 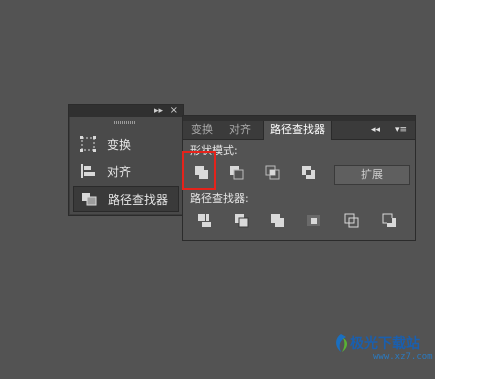 I want to click on expand-button: 扩展, so click(x=372, y=175).